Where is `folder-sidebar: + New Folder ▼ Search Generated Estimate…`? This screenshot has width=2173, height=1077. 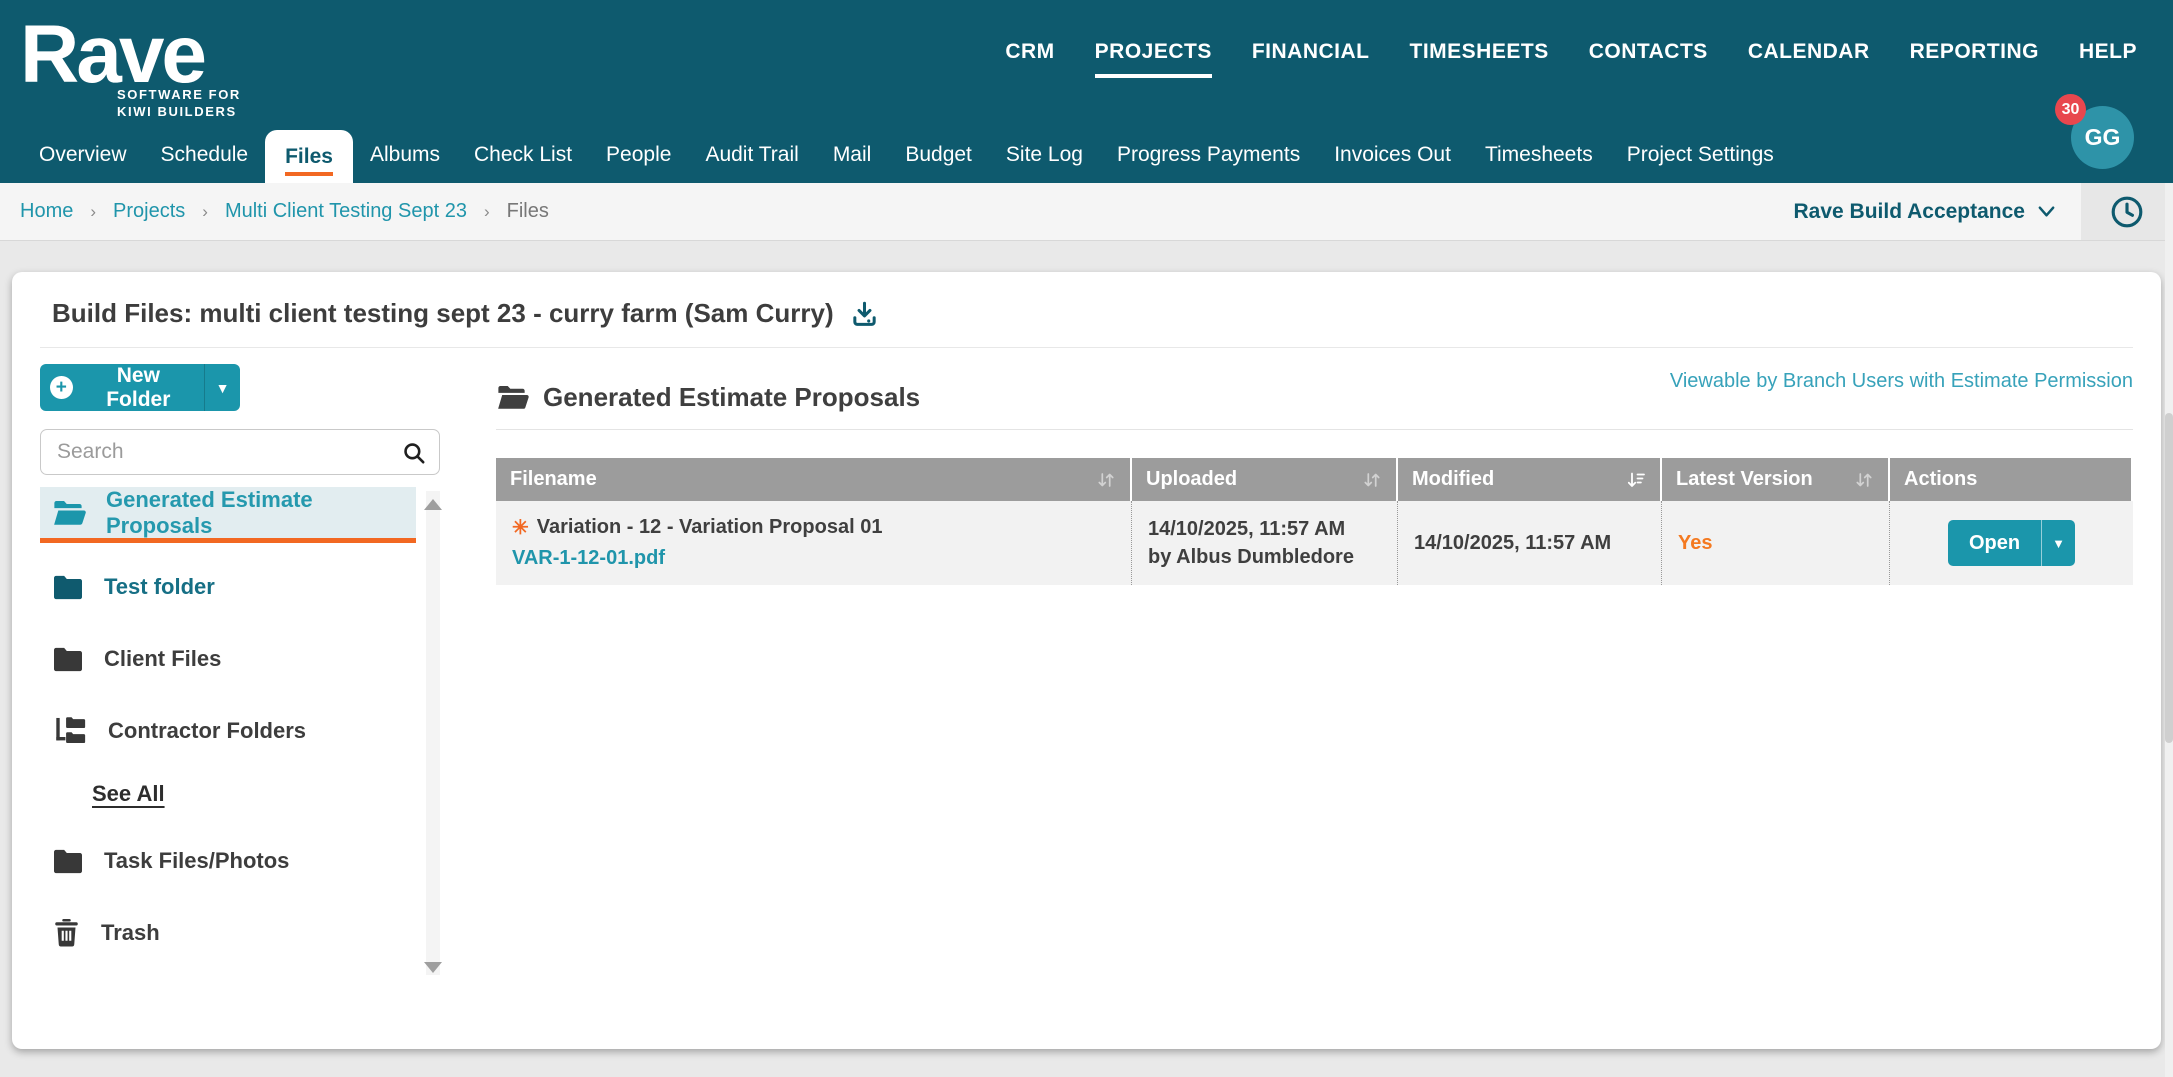
folder-sidebar: + New Folder ▼ Search Generated Estimate… is located at coordinates (241, 671).